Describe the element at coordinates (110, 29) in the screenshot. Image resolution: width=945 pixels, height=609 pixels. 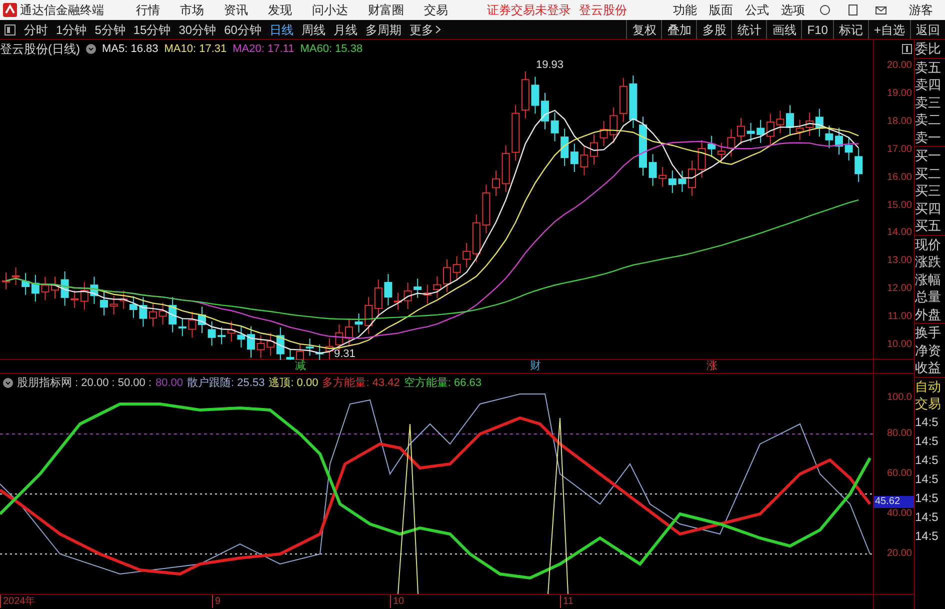
I see `period-tab: 5分钟` at that location.